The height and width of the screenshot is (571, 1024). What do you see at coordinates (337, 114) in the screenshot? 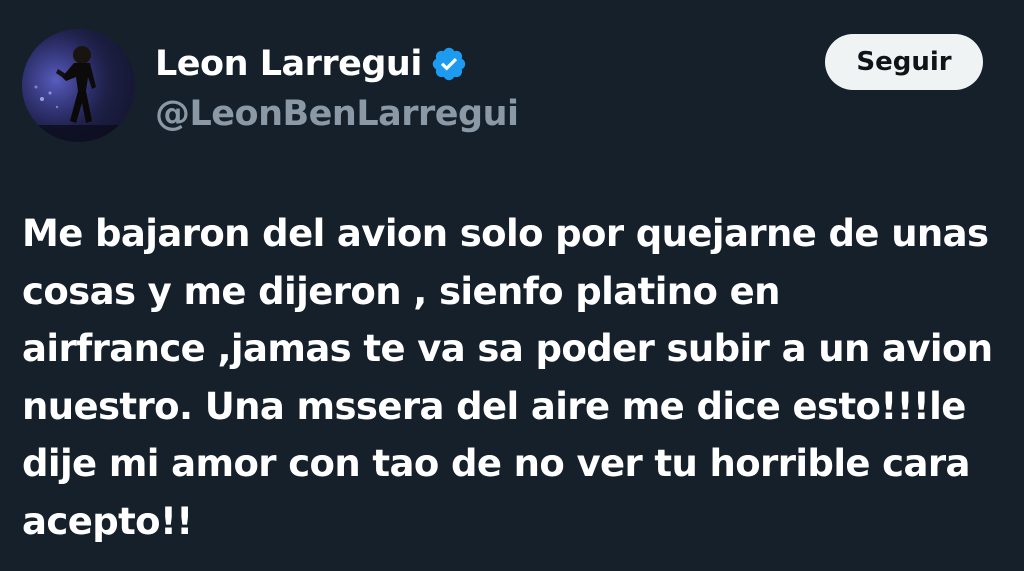
I see `author-handle: @LeonBenLarregui` at bounding box center [337, 114].